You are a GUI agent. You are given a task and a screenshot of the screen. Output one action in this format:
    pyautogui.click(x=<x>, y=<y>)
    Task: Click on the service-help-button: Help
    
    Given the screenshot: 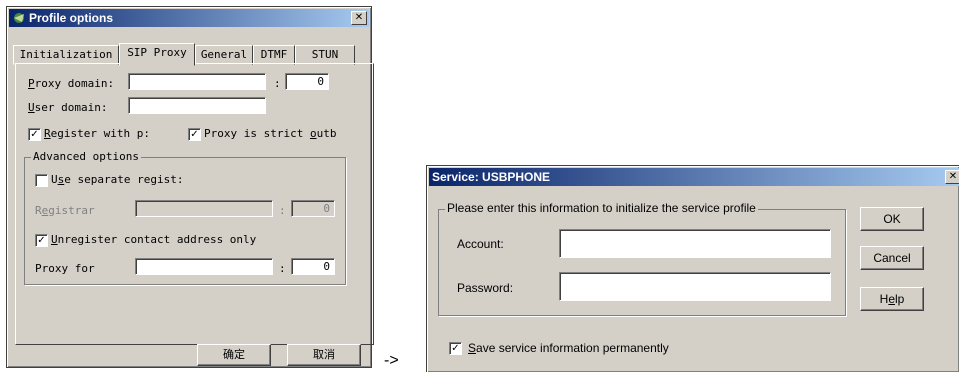 What is the action you would take?
    pyautogui.click(x=892, y=299)
    